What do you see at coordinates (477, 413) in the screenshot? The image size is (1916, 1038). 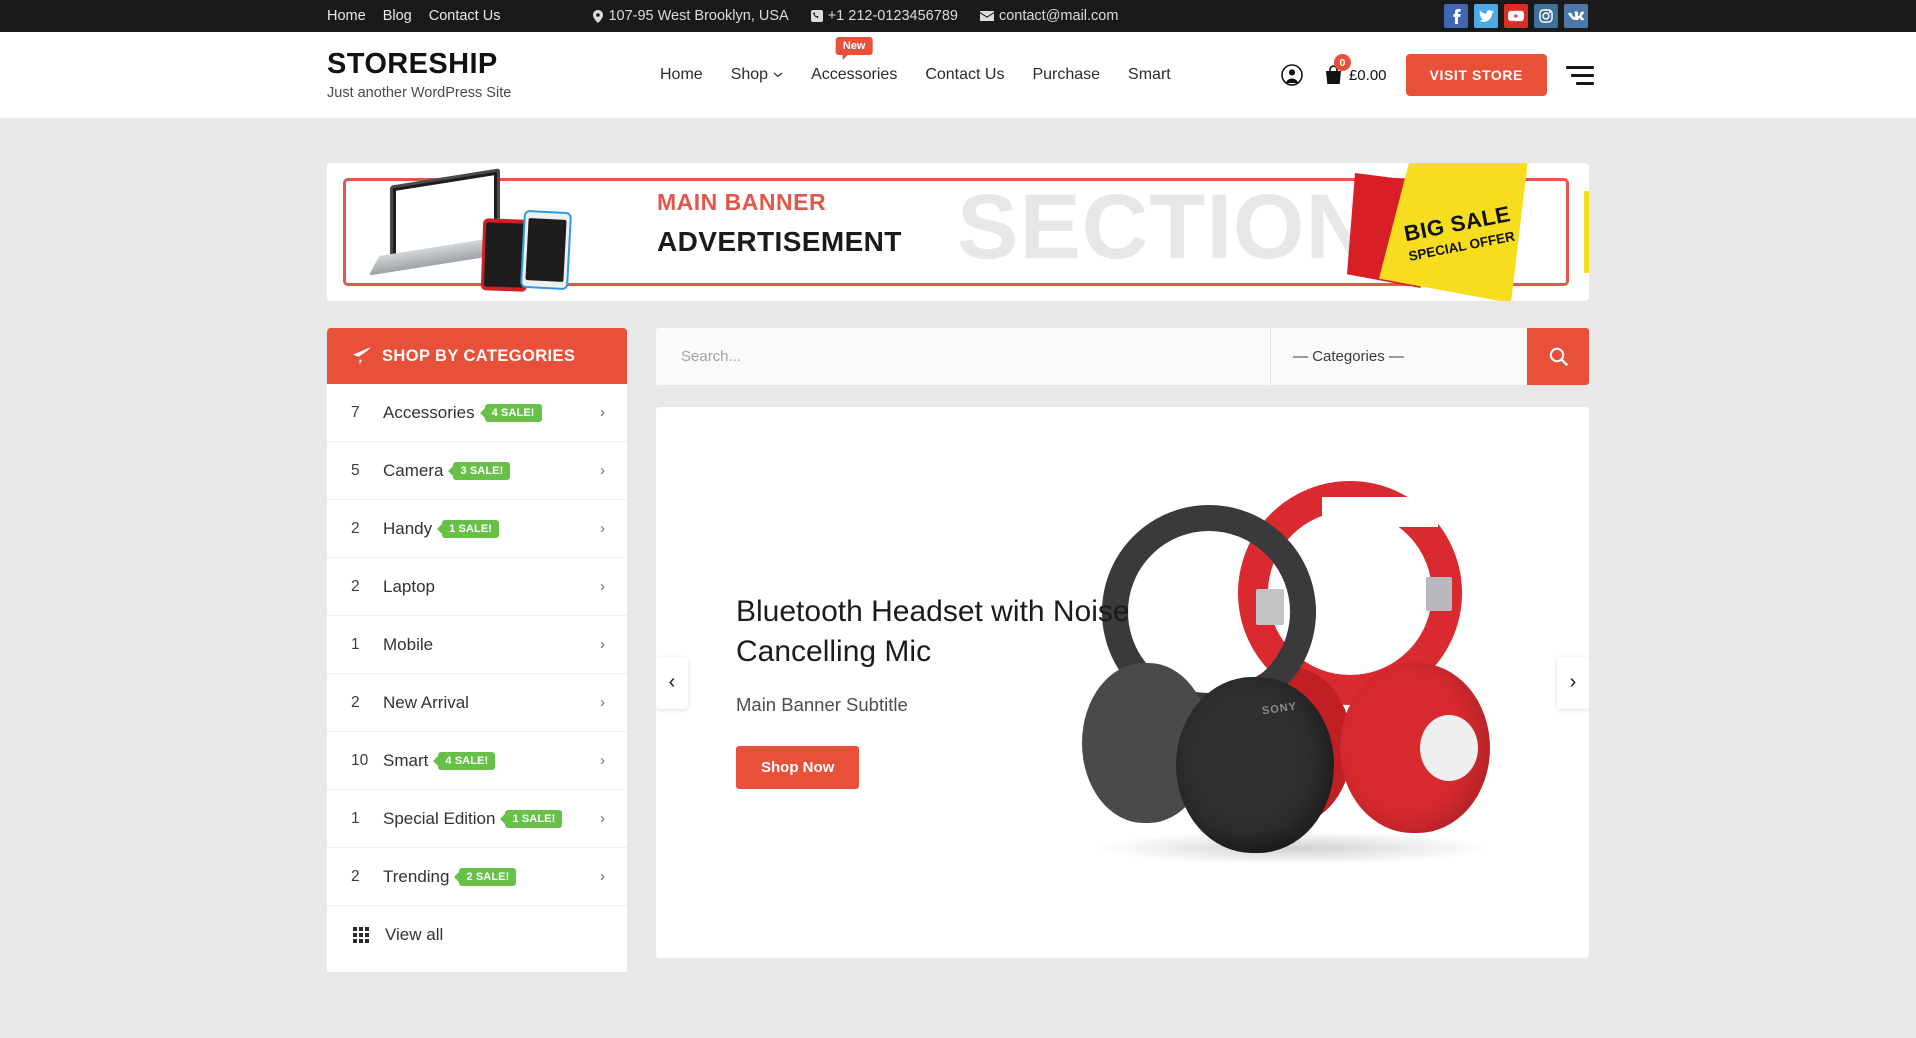 I see `category-row-accessories: 7 Accessories 4 SALE! ›` at bounding box center [477, 413].